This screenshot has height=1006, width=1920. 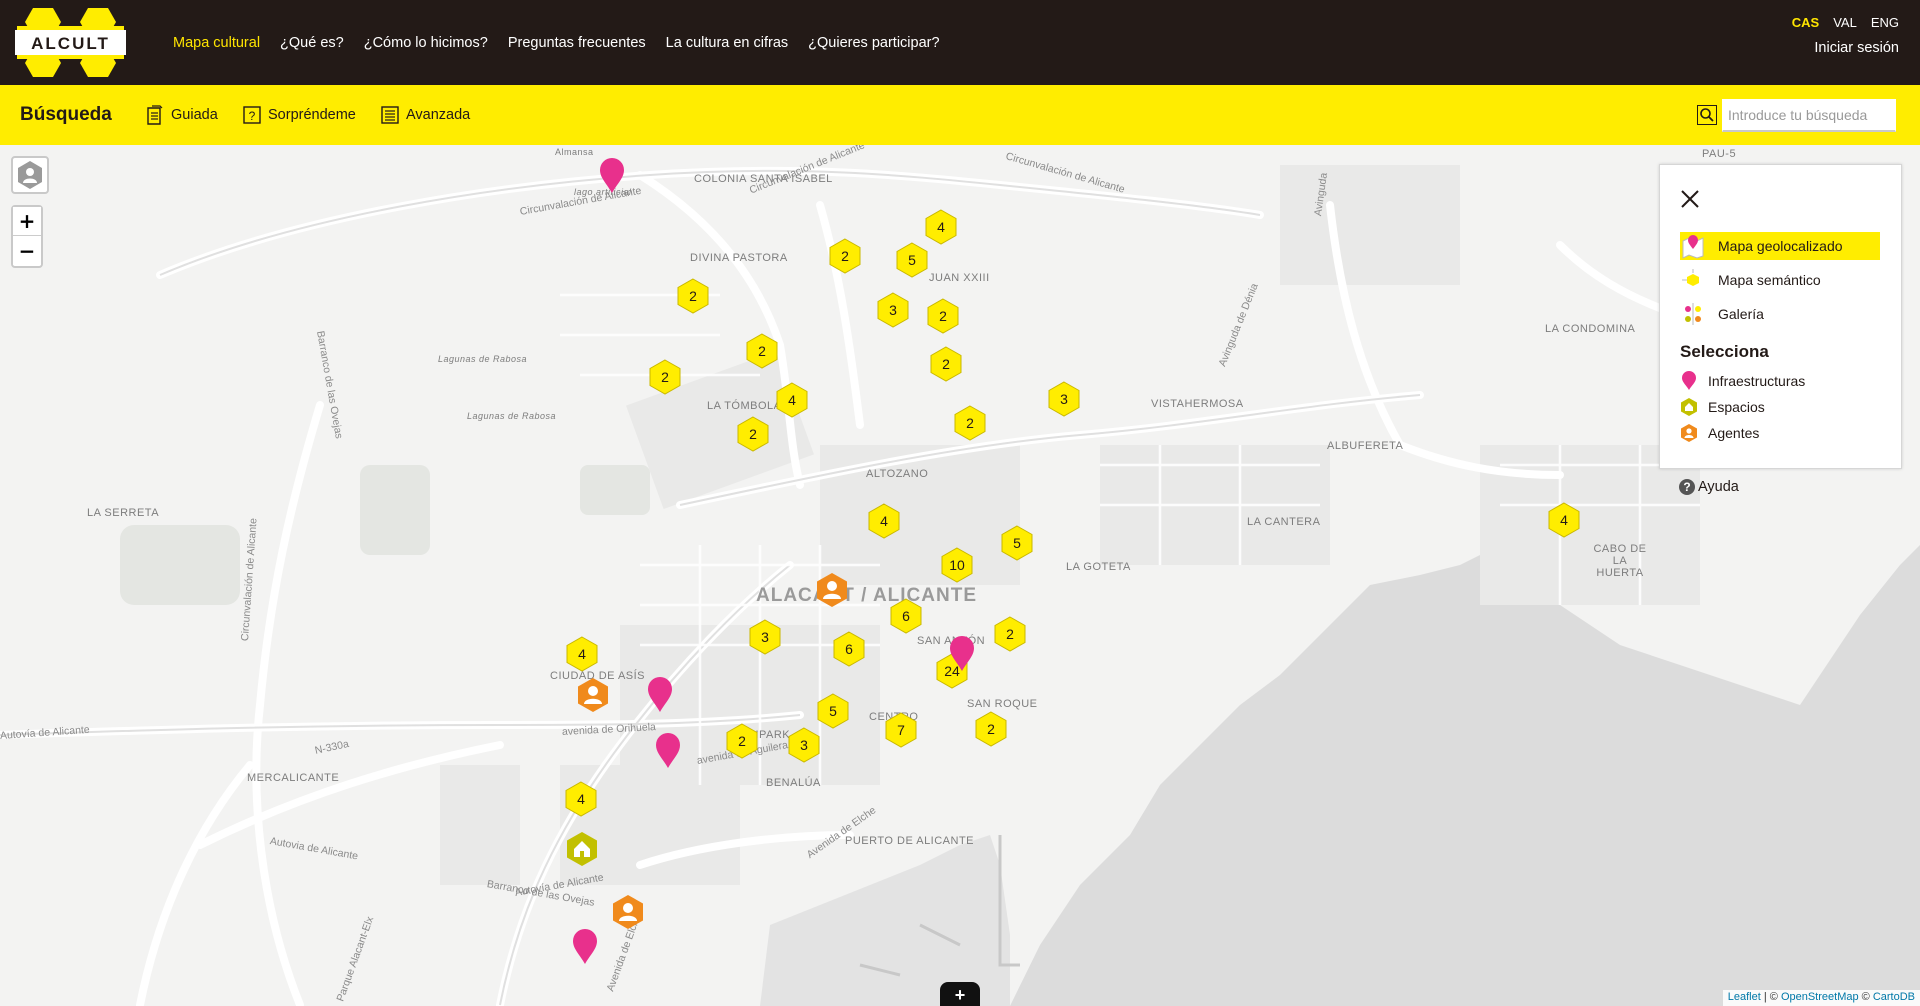 I want to click on nav-cultura-en-cifras: La cultura en cifras, so click(x=727, y=43).